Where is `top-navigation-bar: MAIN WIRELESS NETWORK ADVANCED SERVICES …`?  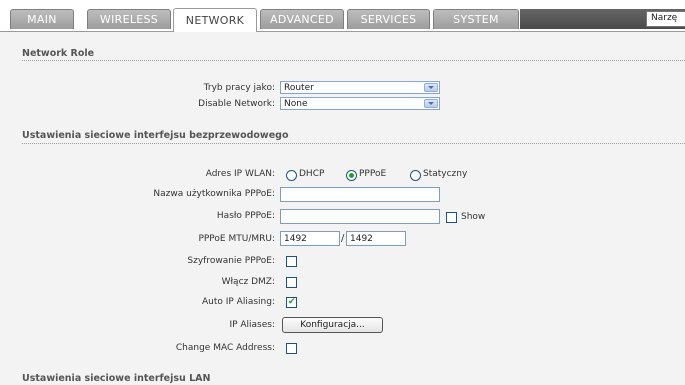 top-navigation-bar: MAIN WIRELESS NETWORK ADVANCED SERVICES … is located at coordinates (342, 16).